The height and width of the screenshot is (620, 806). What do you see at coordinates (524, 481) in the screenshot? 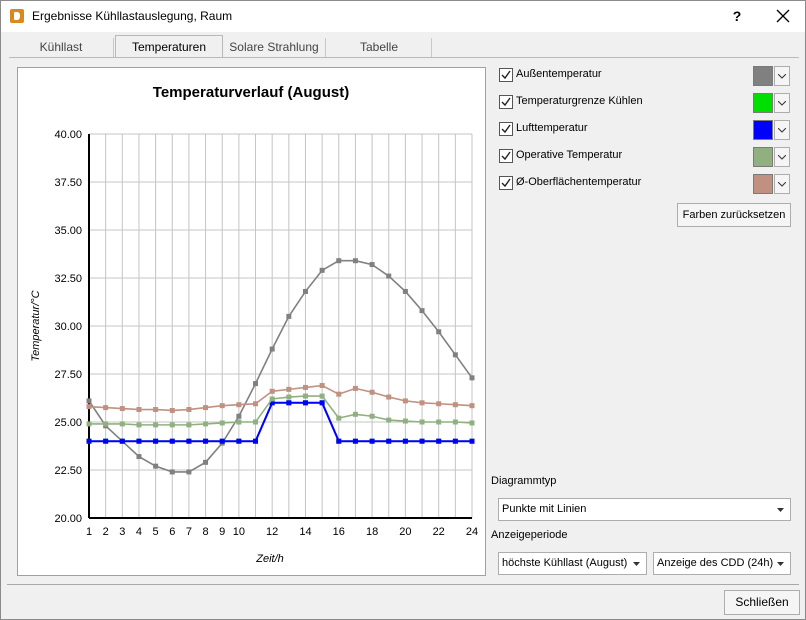
I see `diagram-type-label: Diagrammtyp` at bounding box center [524, 481].